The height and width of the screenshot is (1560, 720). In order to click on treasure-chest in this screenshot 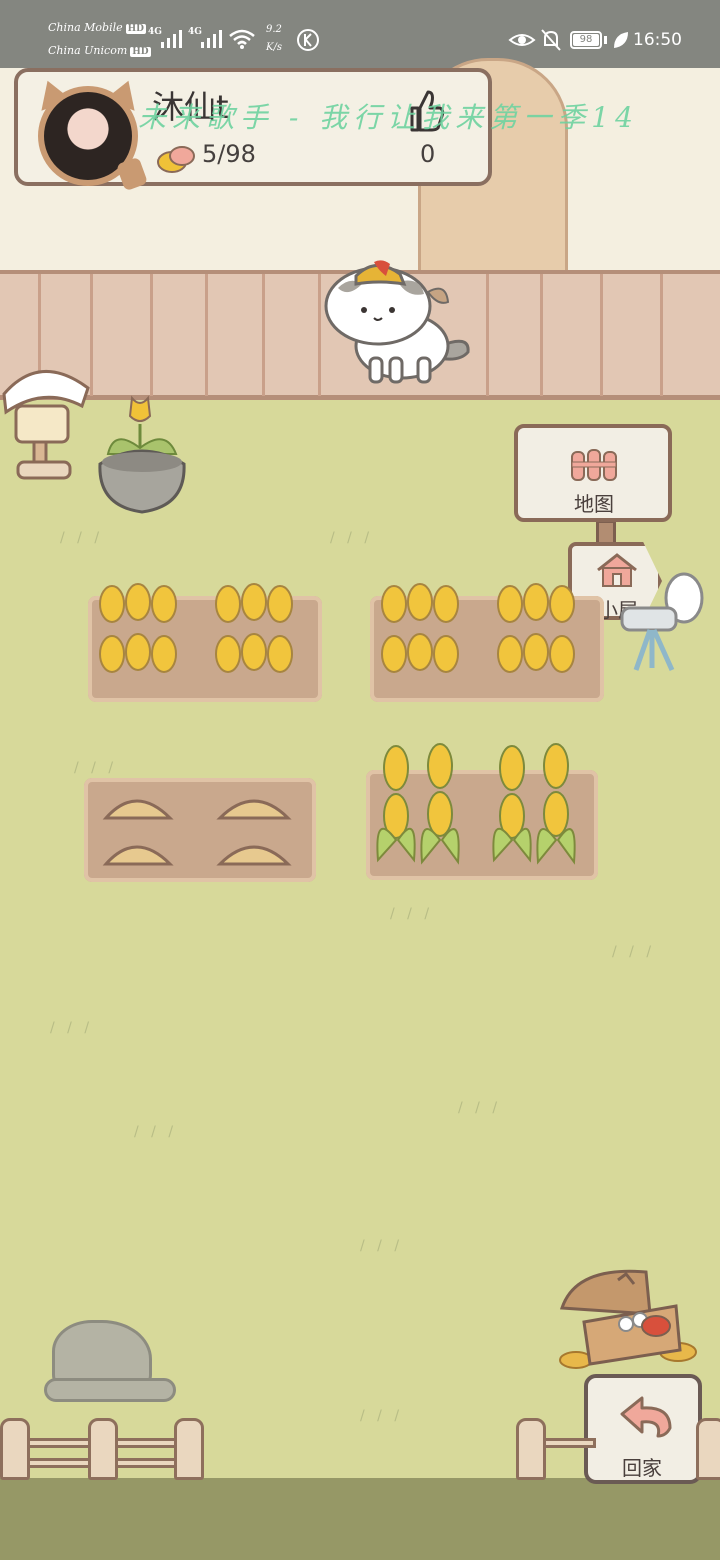, I will do `click(630, 1324)`.